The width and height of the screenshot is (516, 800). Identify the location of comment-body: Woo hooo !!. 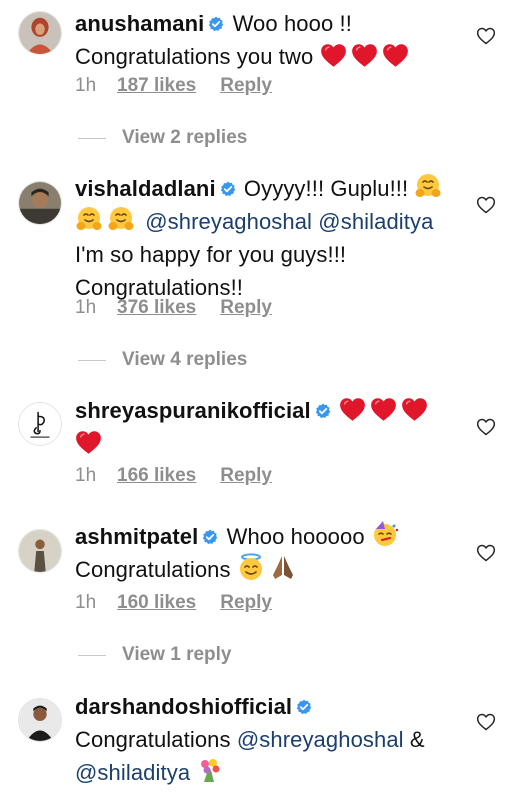
(292, 23).